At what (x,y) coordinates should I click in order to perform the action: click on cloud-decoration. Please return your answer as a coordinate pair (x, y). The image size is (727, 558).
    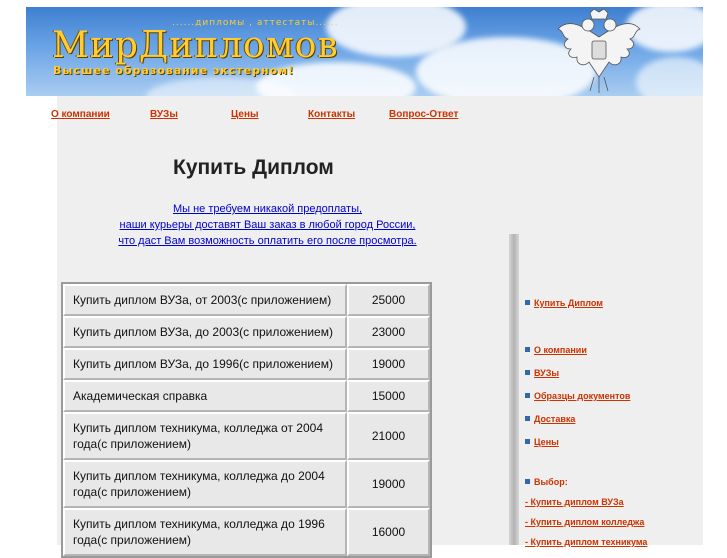
    Looking at the image, I should click on (669, 76).